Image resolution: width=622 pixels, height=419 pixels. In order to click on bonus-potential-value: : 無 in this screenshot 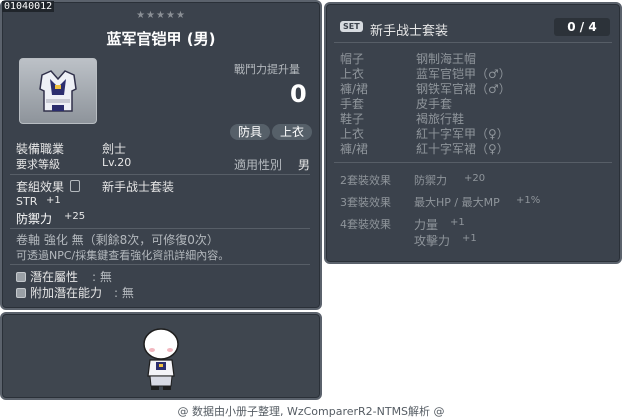, I will do `click(124, 293)`.